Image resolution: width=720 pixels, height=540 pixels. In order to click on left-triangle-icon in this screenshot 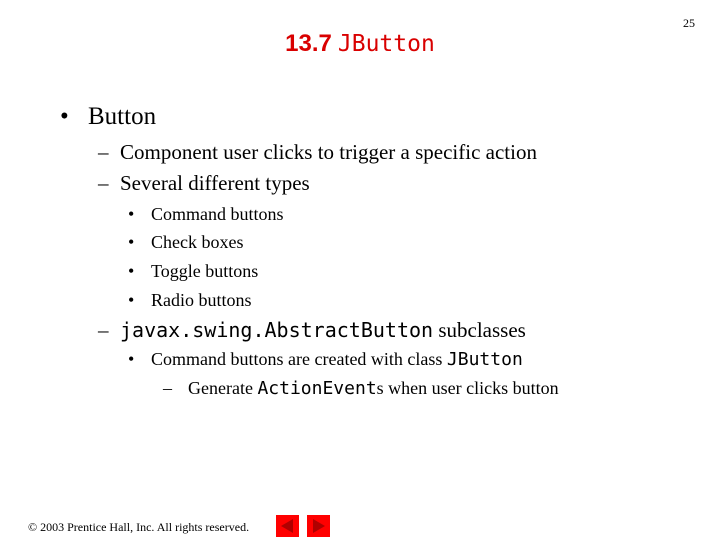, I will do `click(287, 526)`.